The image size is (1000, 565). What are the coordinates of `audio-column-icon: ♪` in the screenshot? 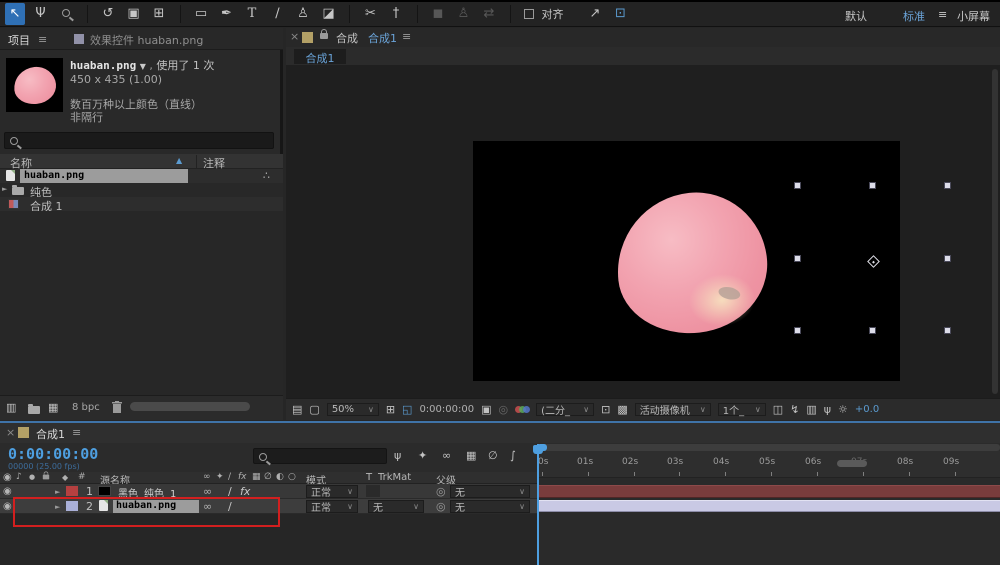 It's located at (19, 477).